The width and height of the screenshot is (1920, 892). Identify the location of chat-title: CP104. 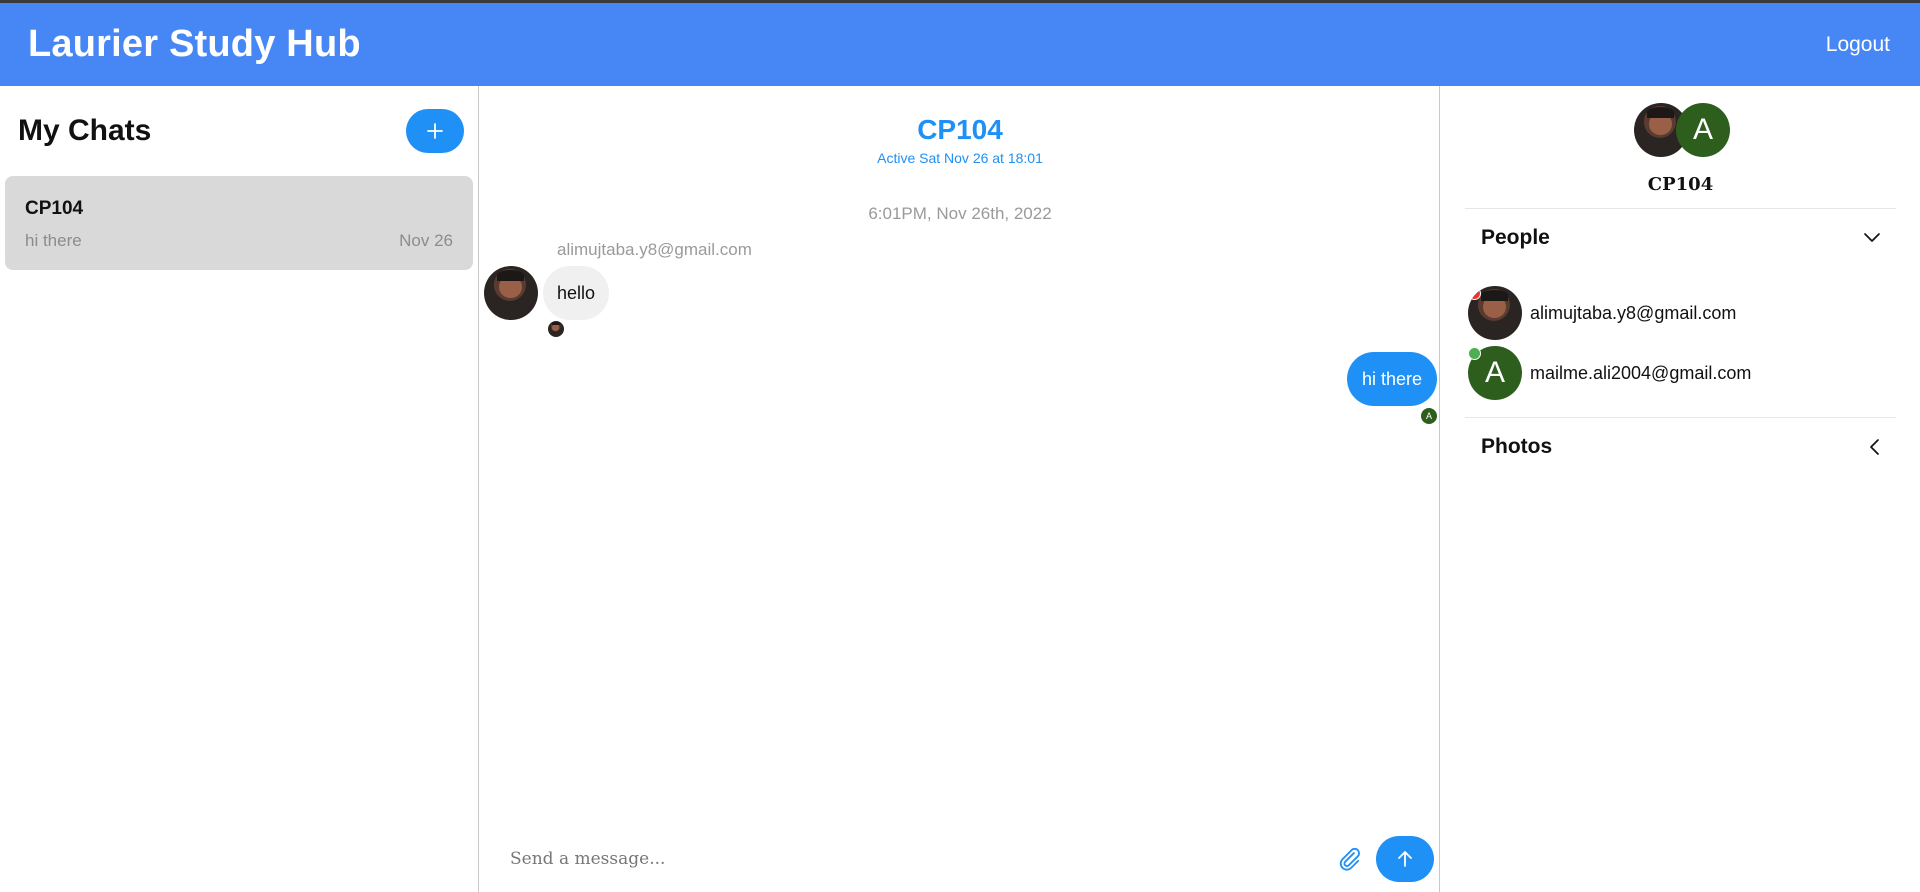
(960, 129).